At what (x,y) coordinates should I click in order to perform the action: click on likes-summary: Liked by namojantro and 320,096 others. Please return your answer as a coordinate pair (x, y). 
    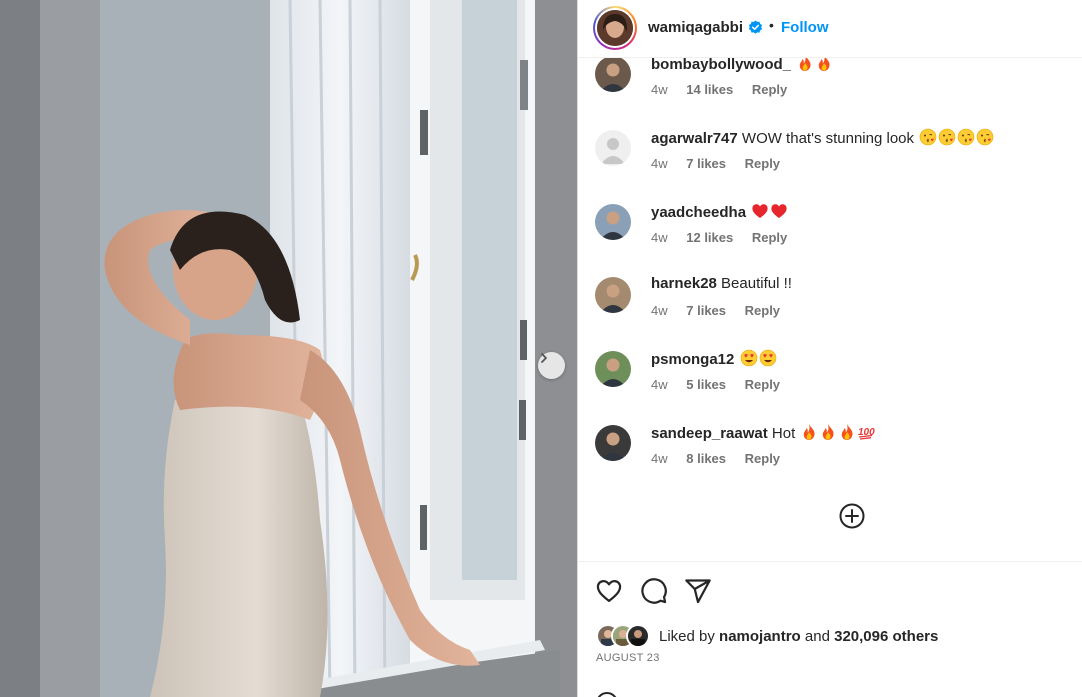
    Looking at the image, I should click on (836, 636).